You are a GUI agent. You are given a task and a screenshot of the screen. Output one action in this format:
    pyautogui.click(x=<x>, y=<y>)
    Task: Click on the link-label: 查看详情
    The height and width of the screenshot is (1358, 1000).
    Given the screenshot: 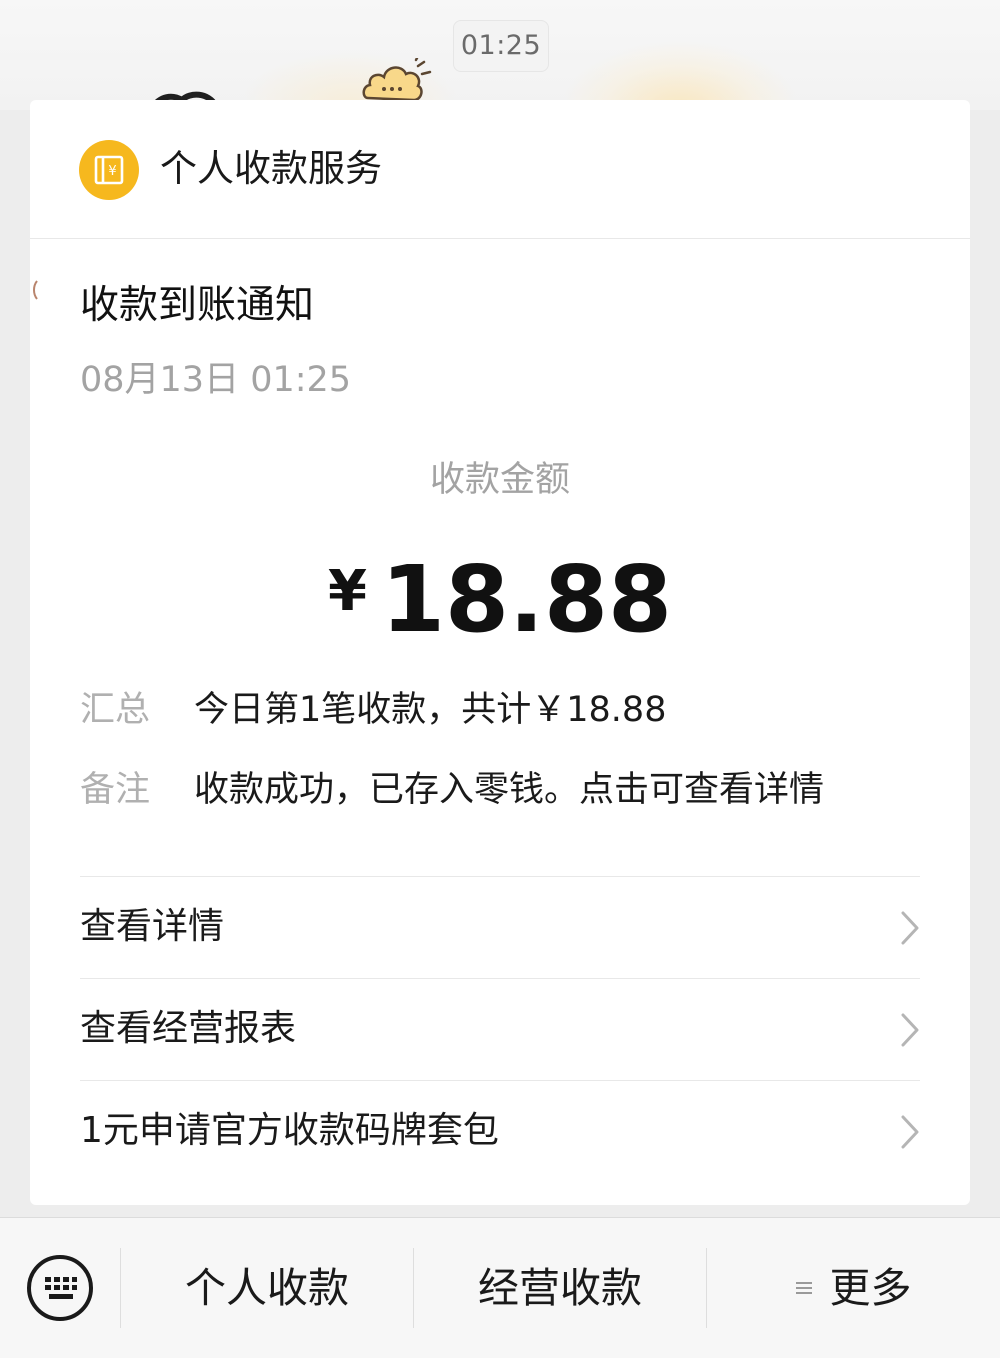 What is the action you would take?
    pyautogui.click(x=152, y=926)
    